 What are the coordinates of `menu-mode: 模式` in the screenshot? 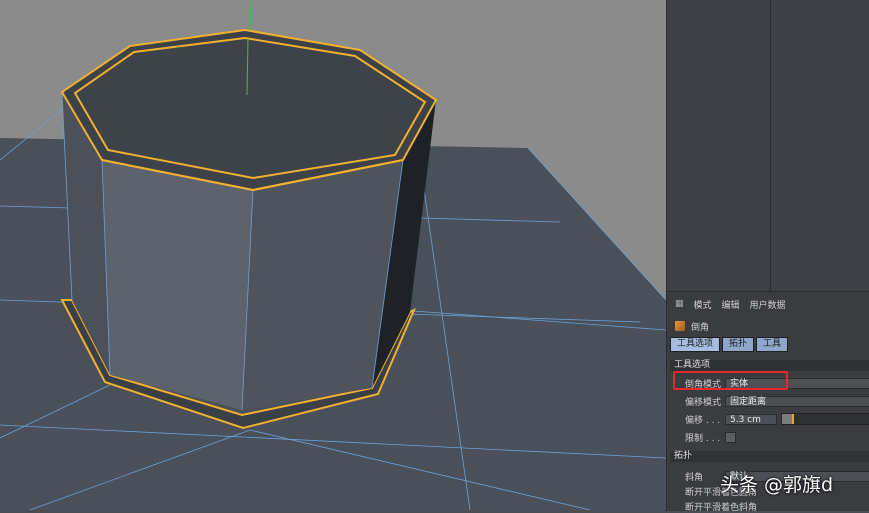 It's located at (703, 304).